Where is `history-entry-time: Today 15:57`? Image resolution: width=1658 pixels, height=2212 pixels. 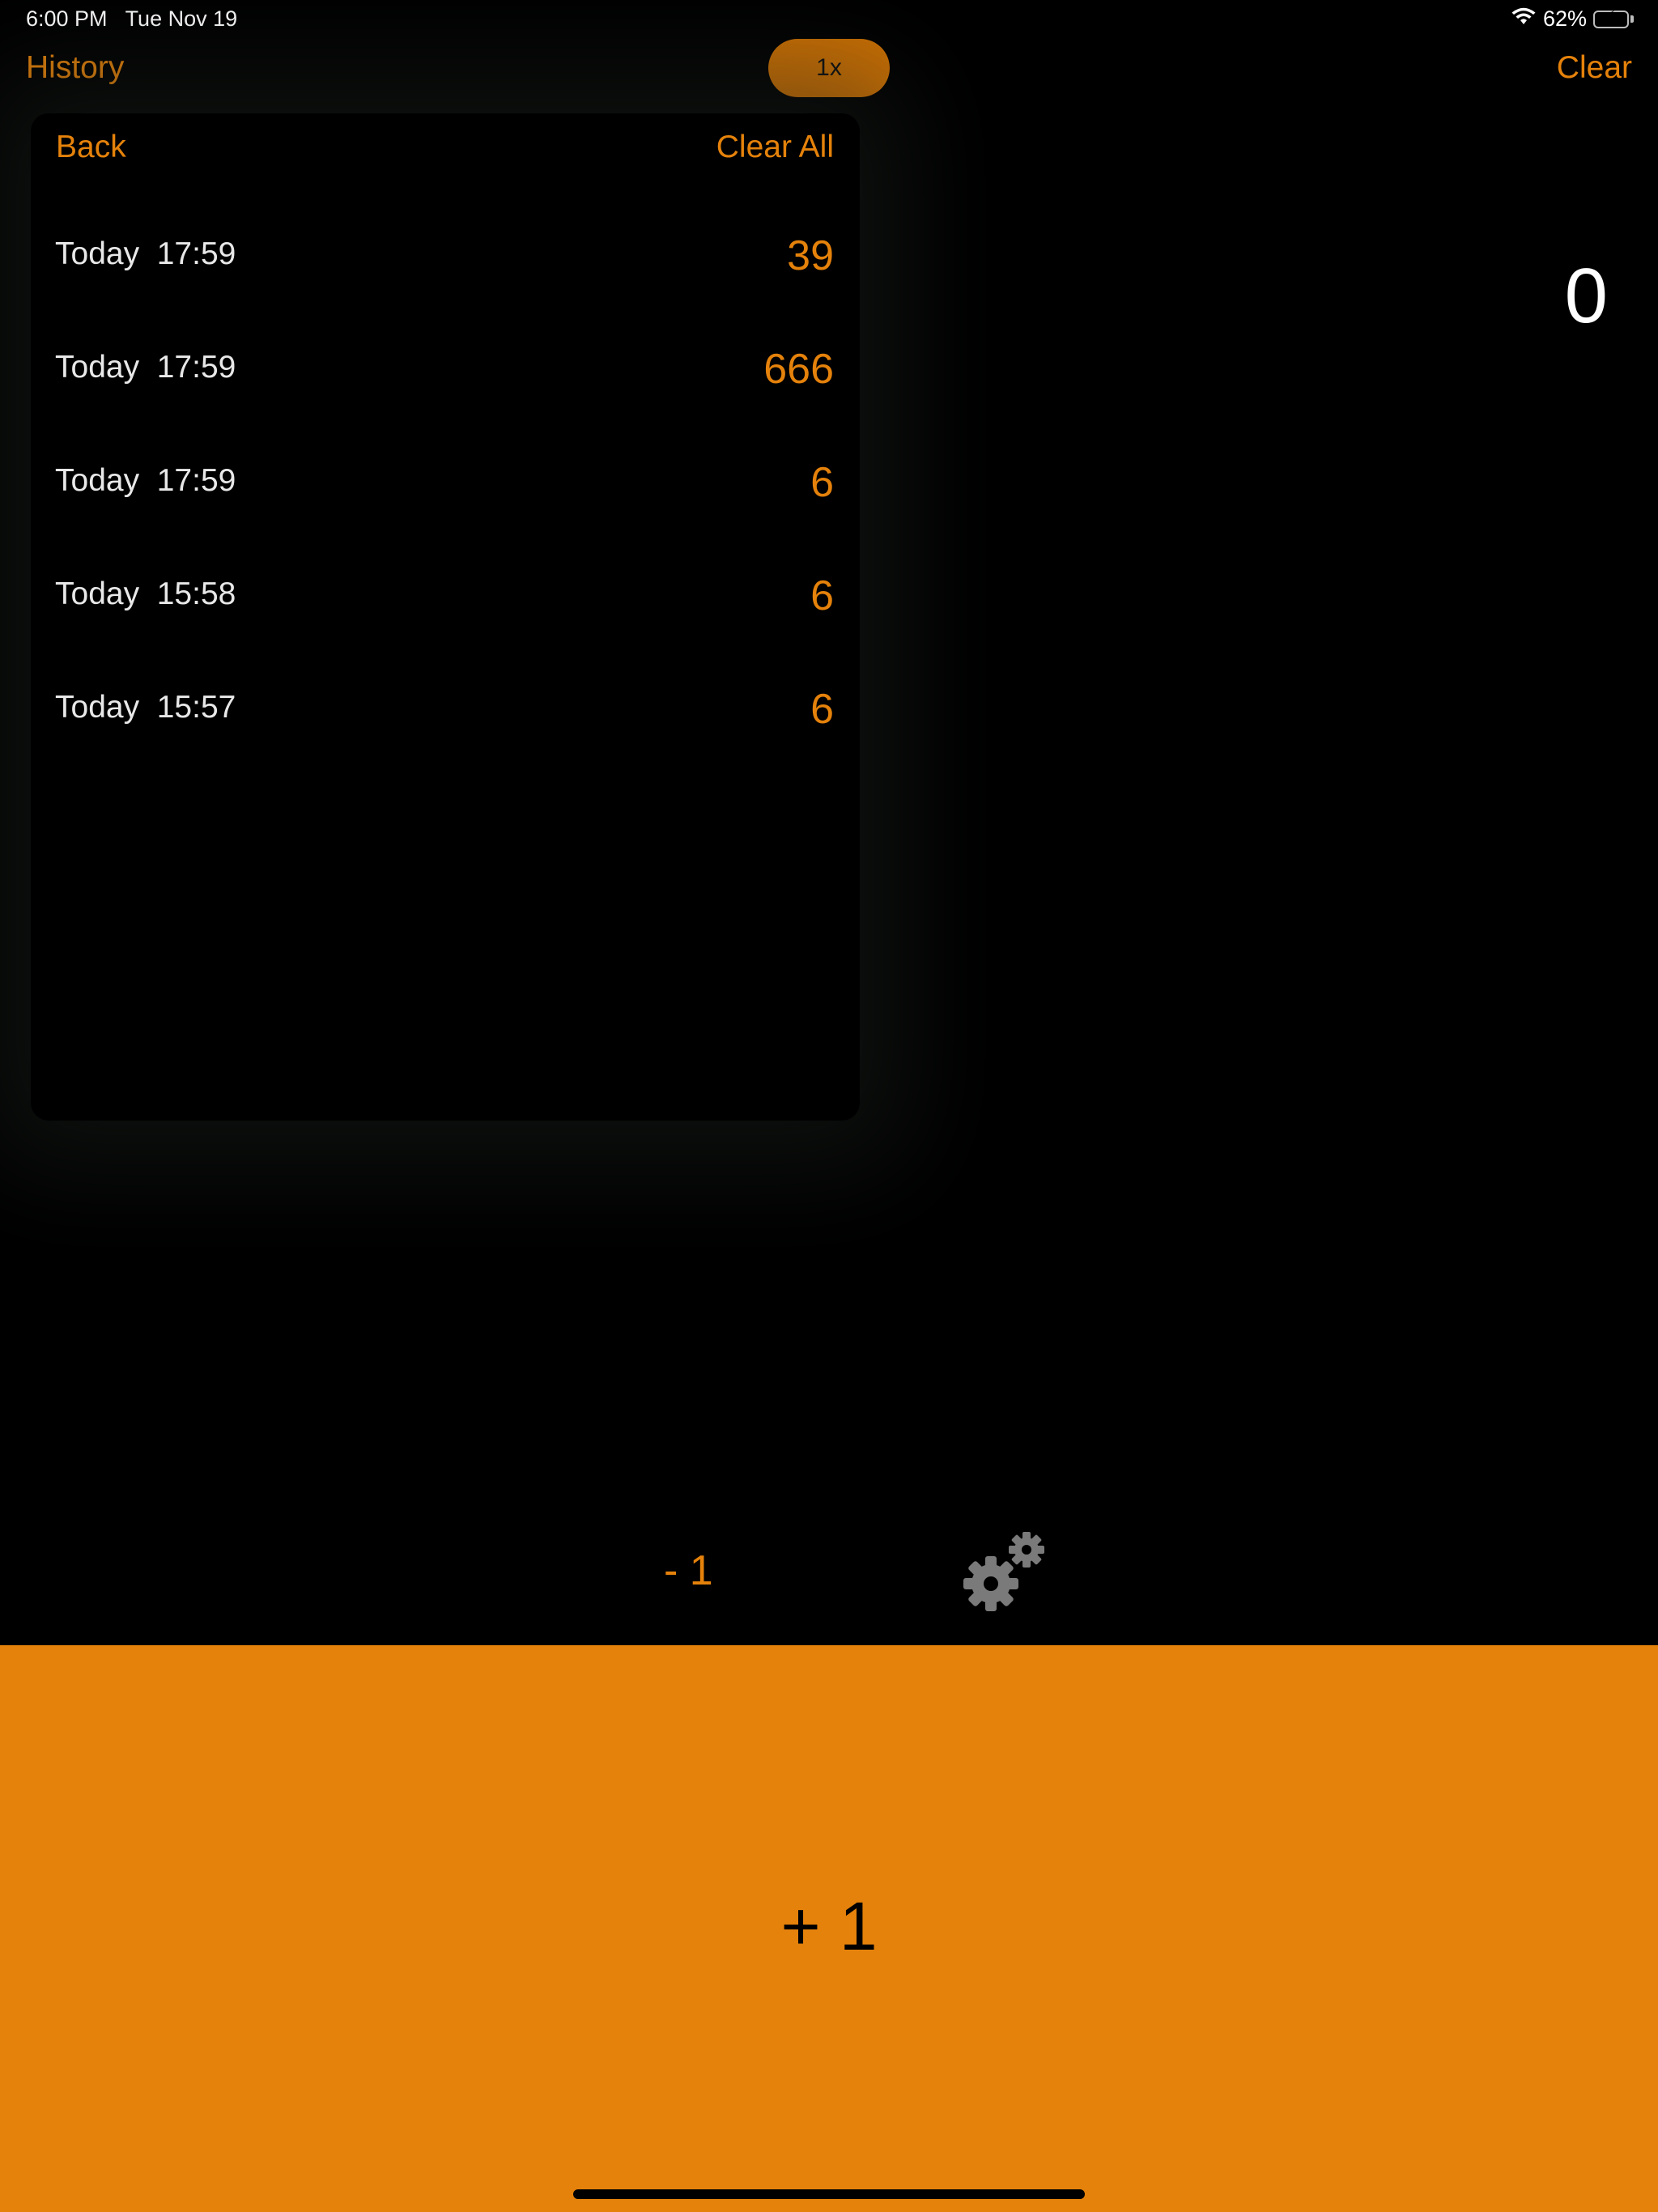 history-entry-time: Today 15:57 is located at coordinates (145, 707).